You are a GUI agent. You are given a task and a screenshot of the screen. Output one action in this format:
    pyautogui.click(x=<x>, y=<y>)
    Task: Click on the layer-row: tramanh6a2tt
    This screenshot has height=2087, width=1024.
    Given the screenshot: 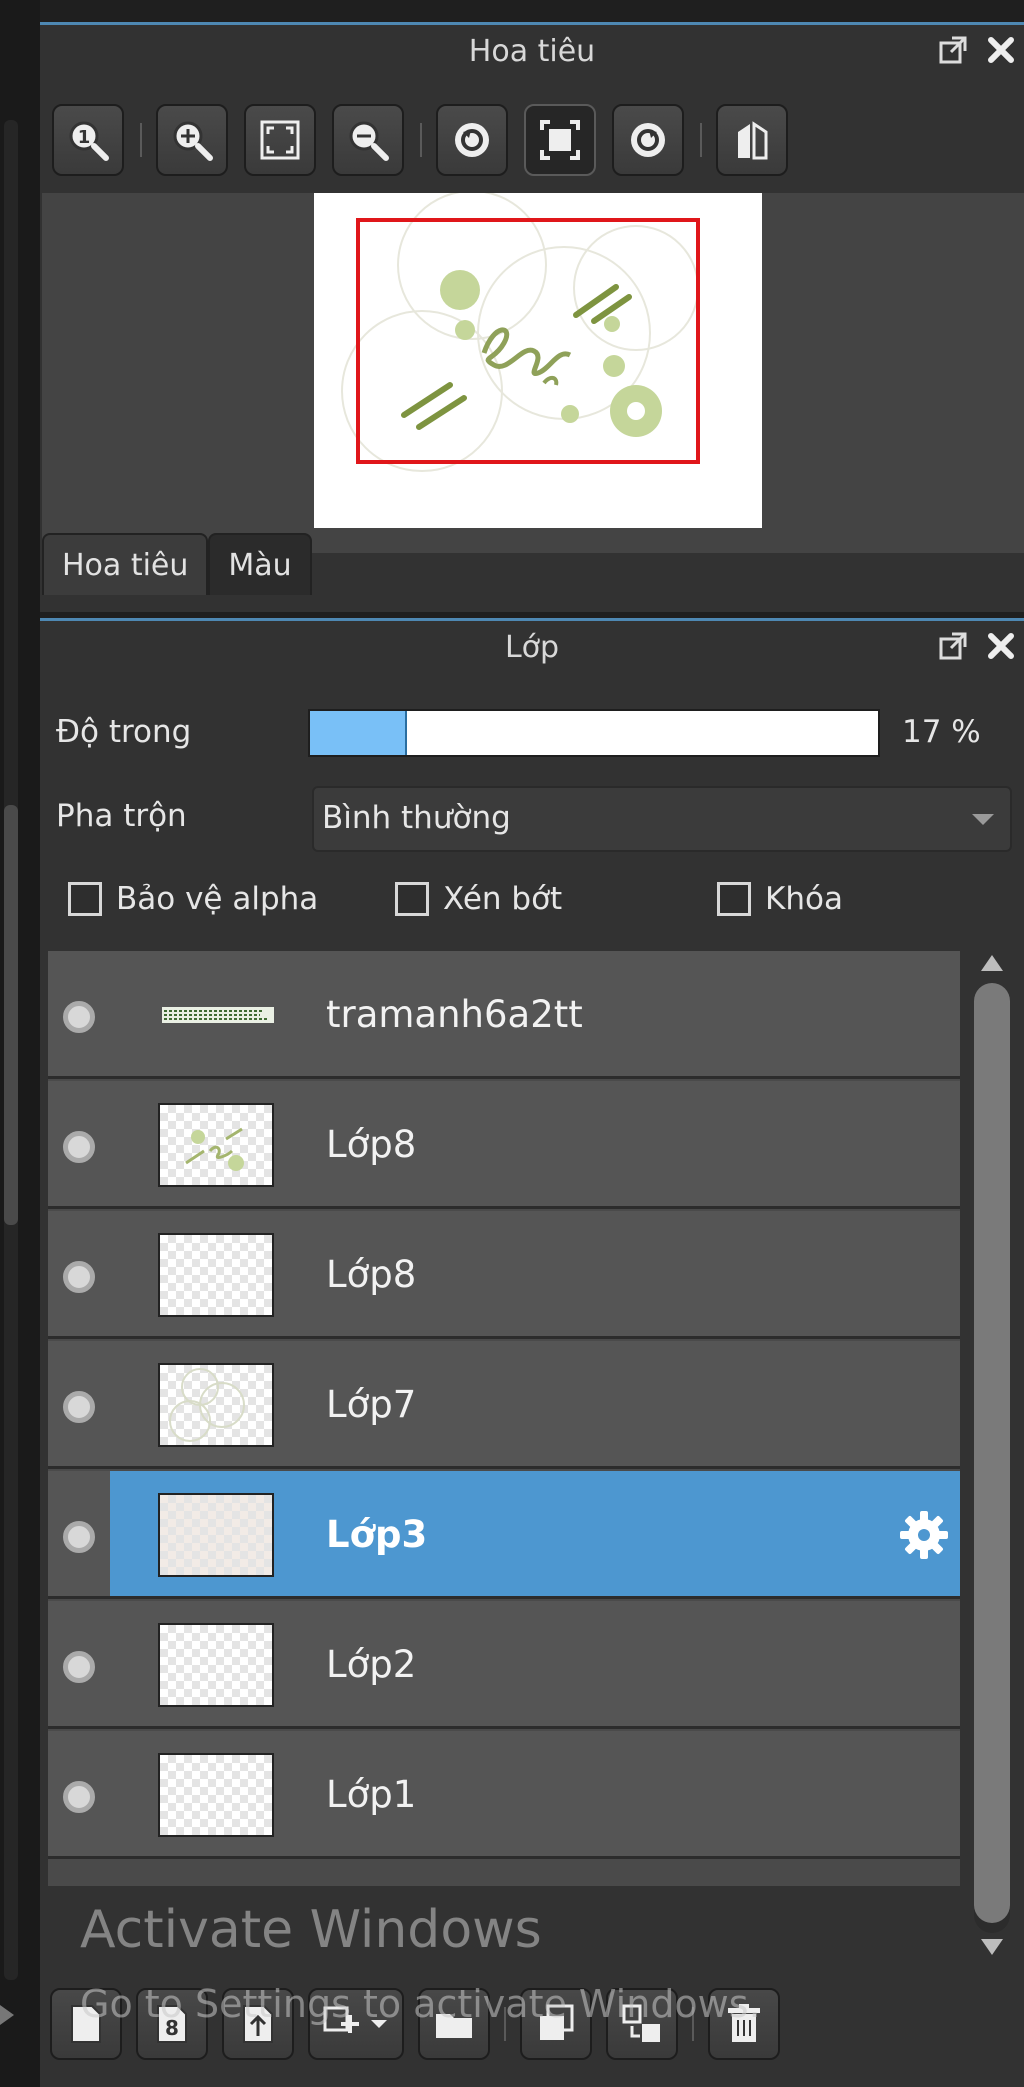 What is the action you would take?
    pyautogui.click(x=504, y=1015)
    